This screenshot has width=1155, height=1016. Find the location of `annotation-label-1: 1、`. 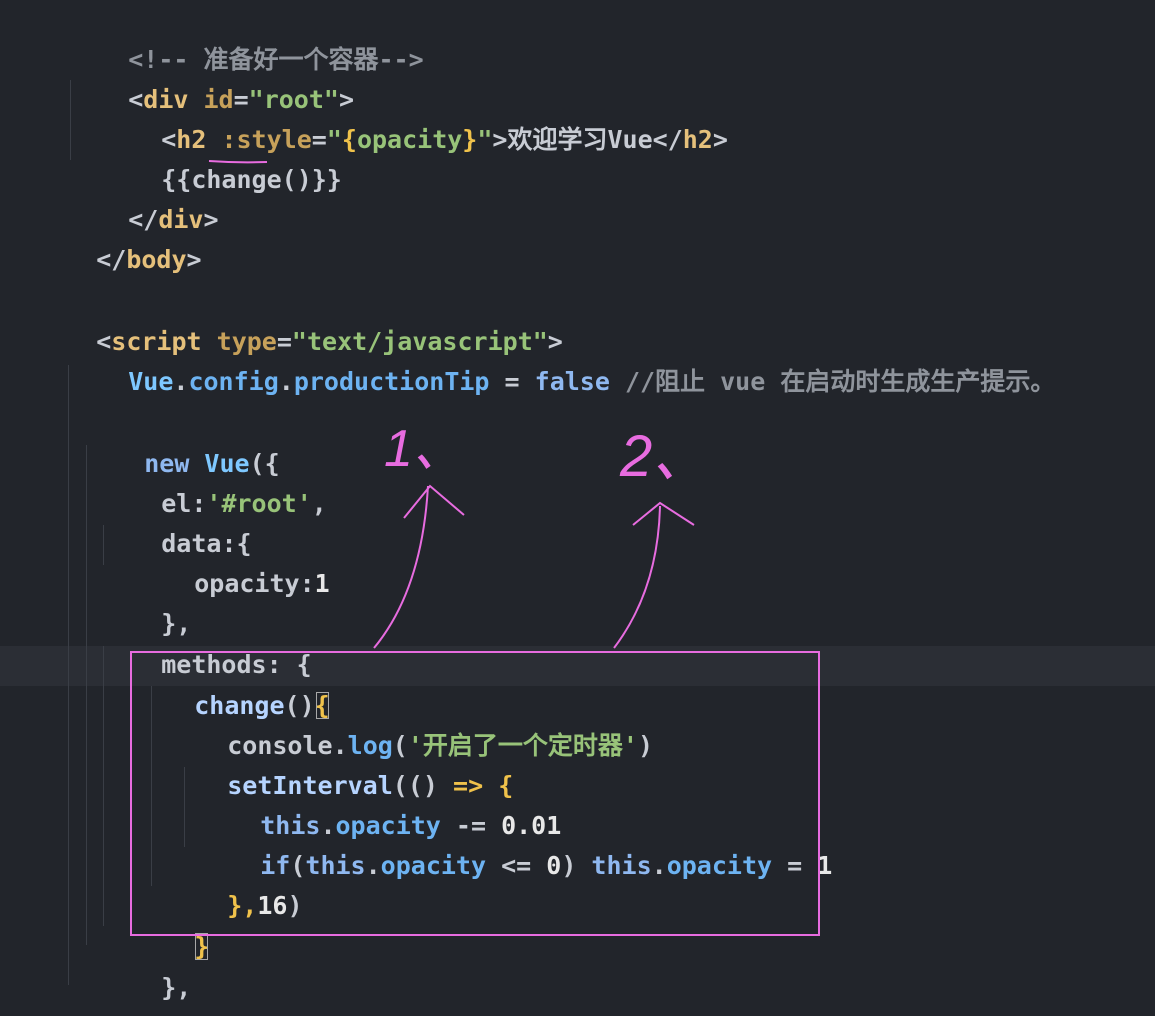

annotation-label-1: 1、 is located at coordinates (424, 449).